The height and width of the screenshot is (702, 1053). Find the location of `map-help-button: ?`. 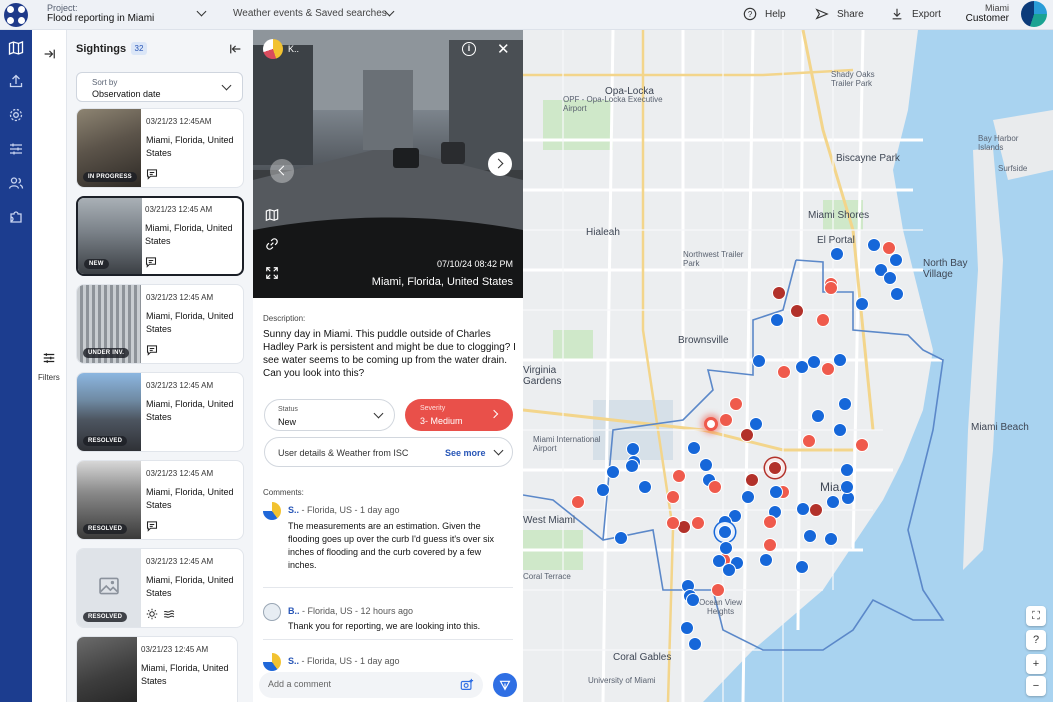

map-help-button: ? is located at coordinates (1036, 640).